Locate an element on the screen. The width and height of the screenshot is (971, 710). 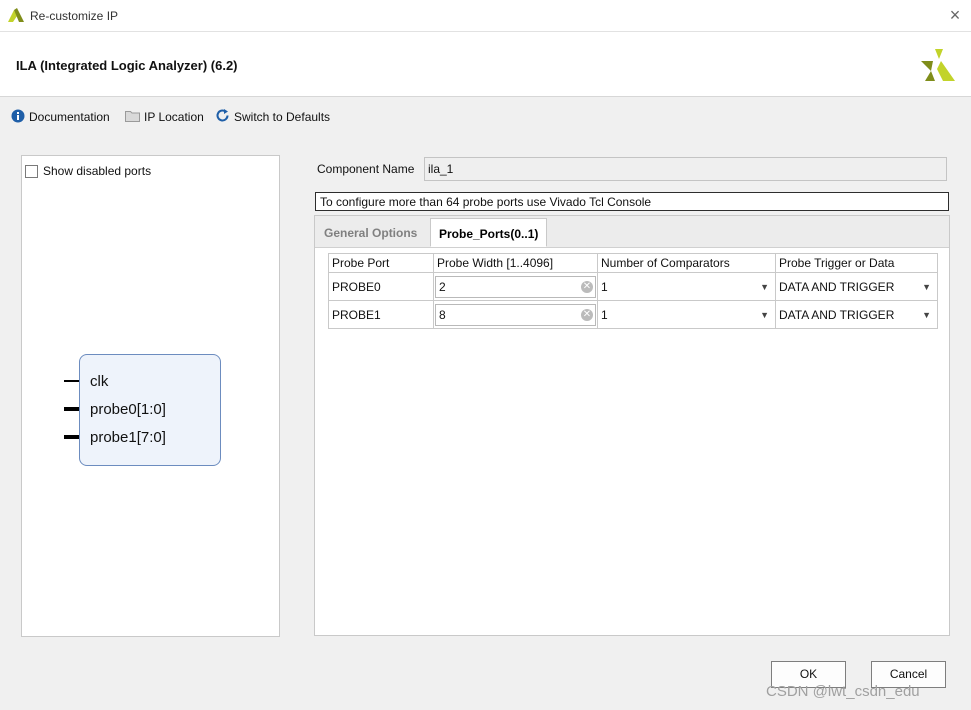
title-bar is located at coordinates (485, 16).